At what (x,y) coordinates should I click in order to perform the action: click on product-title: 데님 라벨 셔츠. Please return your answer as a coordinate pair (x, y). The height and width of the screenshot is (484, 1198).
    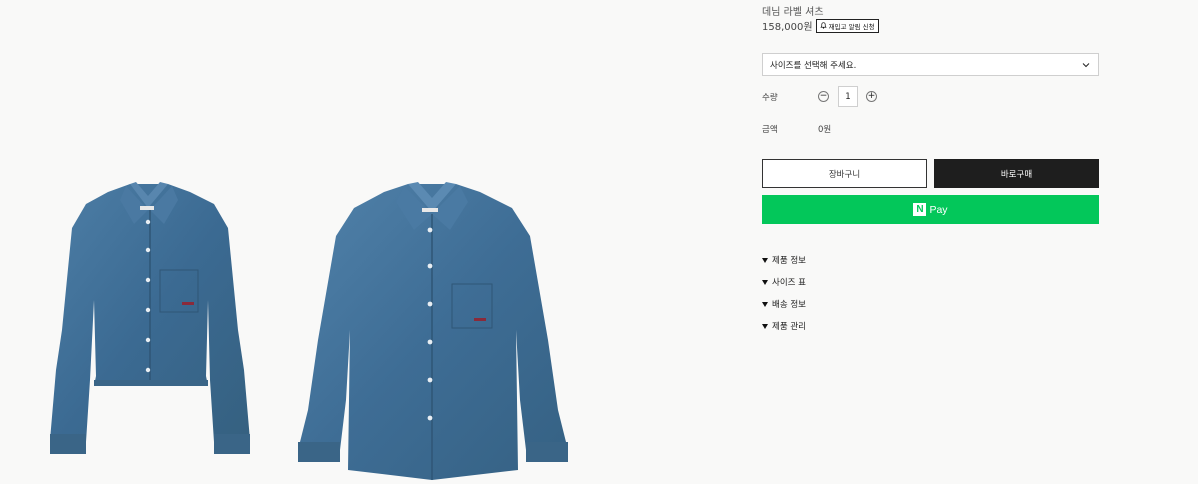
    Looking at the image, I should click on (793, 12).